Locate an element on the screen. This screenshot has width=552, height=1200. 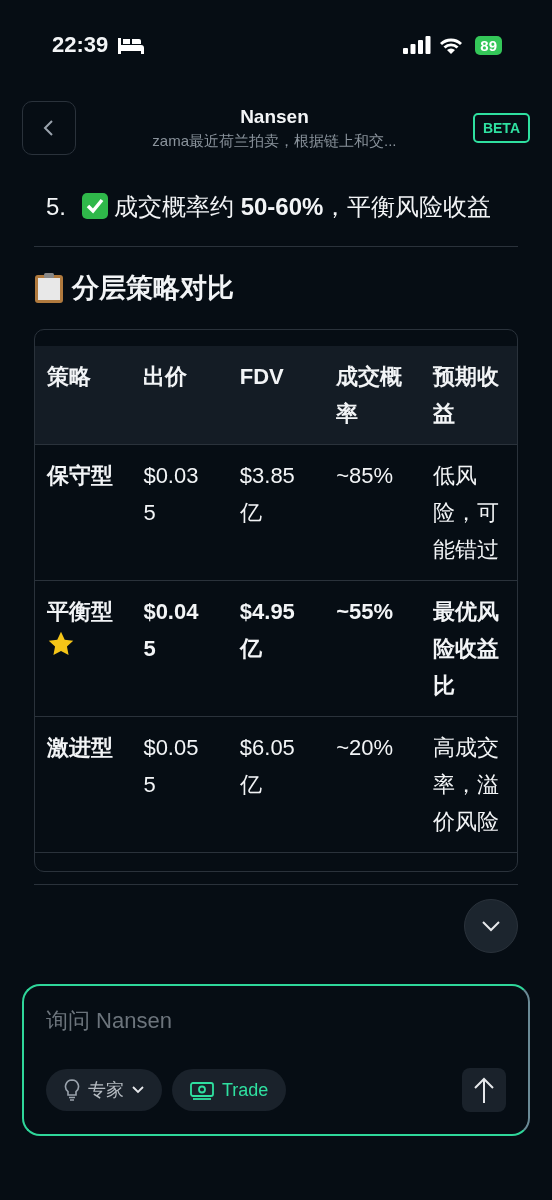
chevron-left-icon is located at coordinates (49, 128).